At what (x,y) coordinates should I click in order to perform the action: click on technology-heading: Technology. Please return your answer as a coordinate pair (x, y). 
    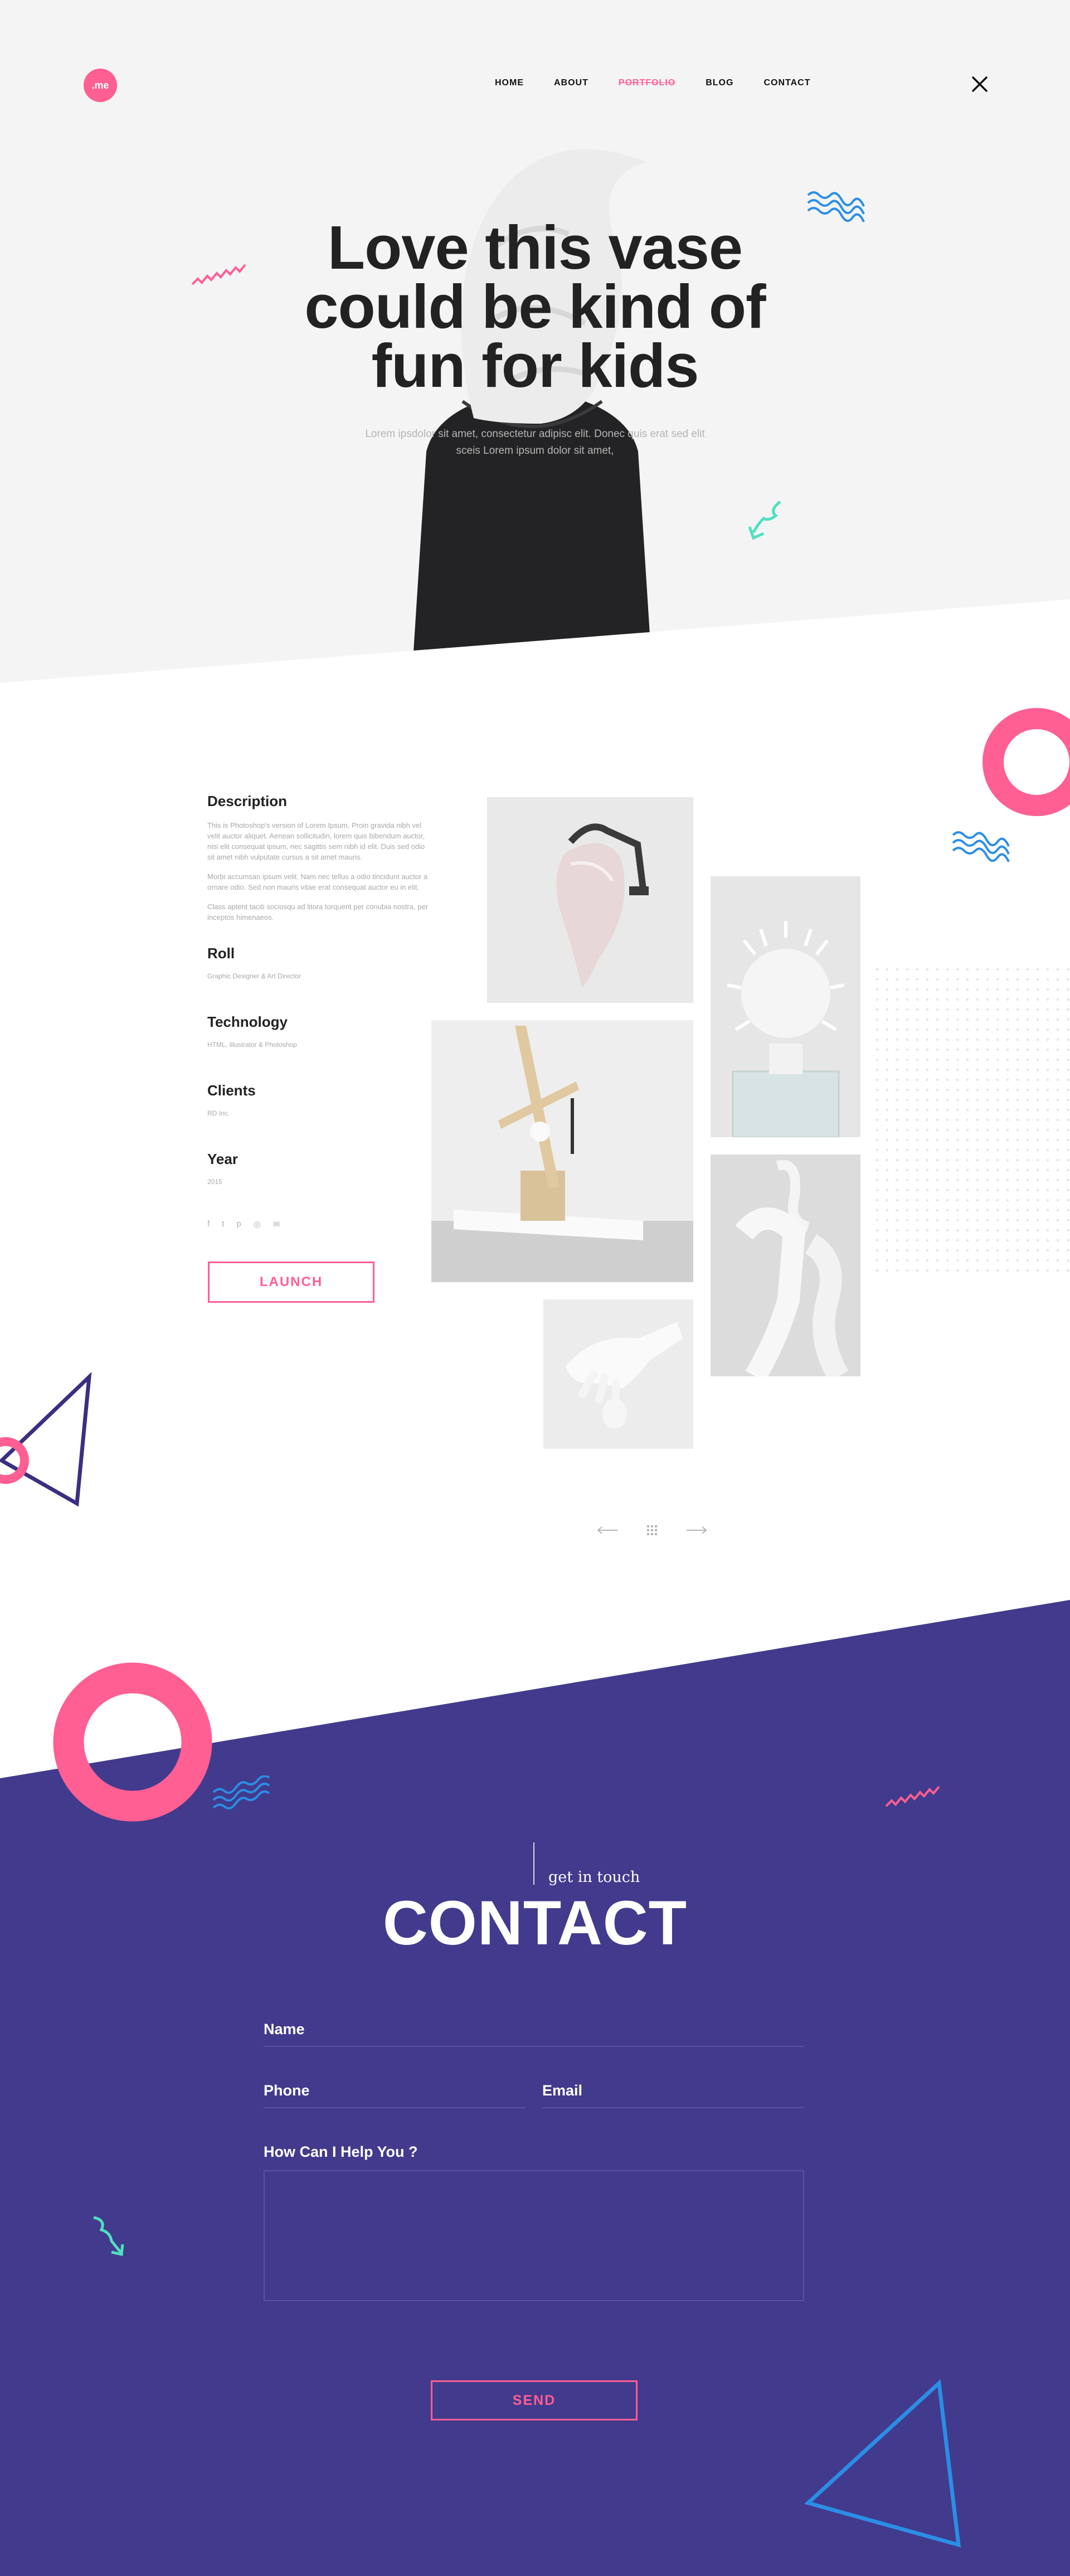
    Looking at the image, I should click on (247, 1022).